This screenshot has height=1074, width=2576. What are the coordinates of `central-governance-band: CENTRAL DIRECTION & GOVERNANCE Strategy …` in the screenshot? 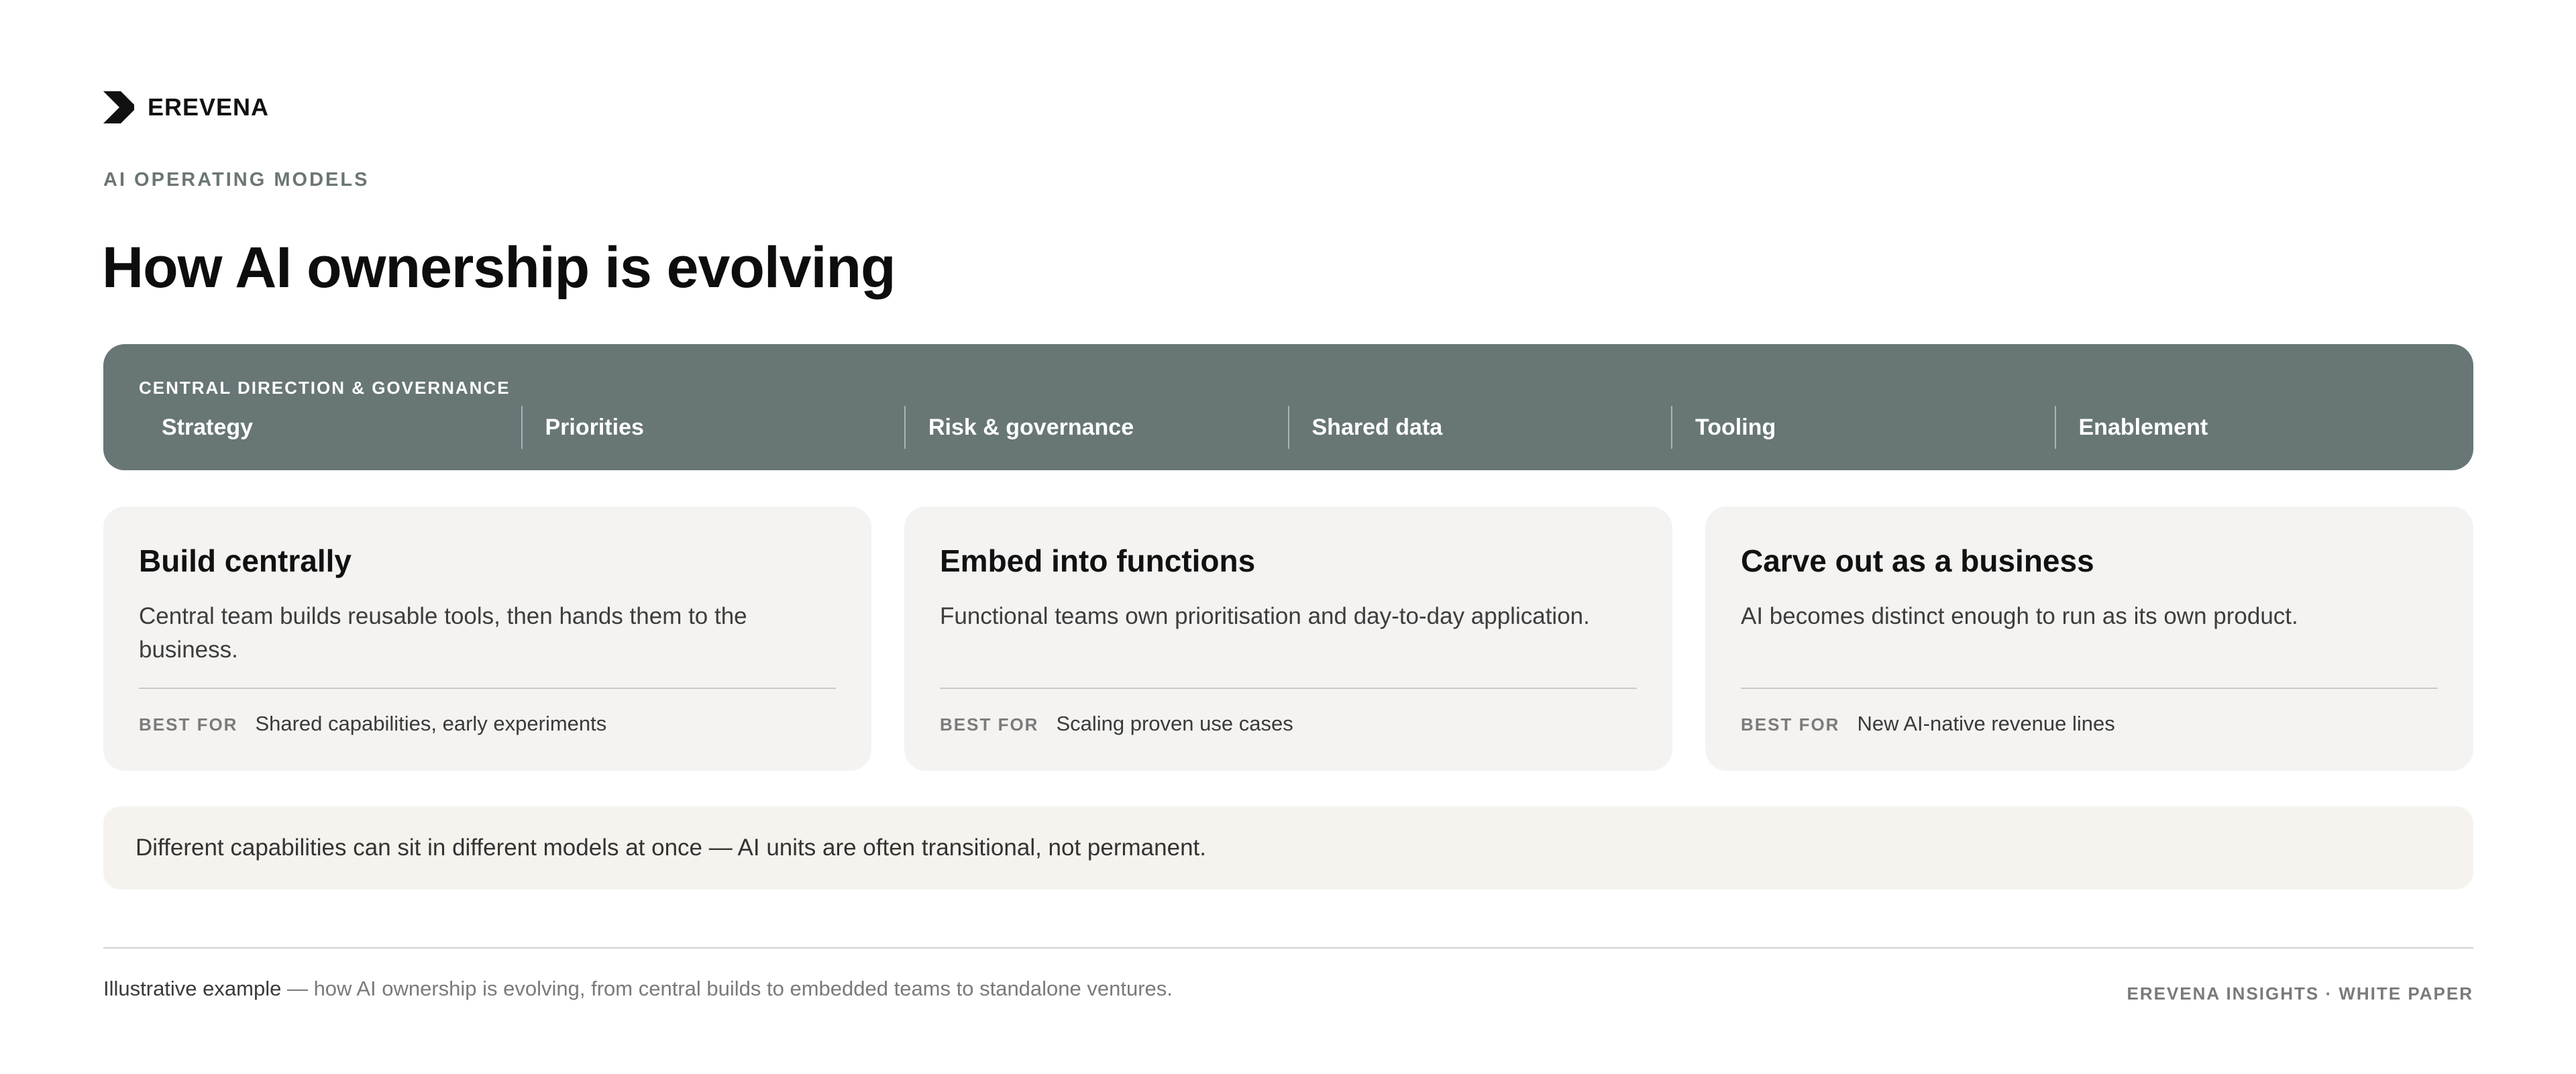 It's located at (1288, 407).